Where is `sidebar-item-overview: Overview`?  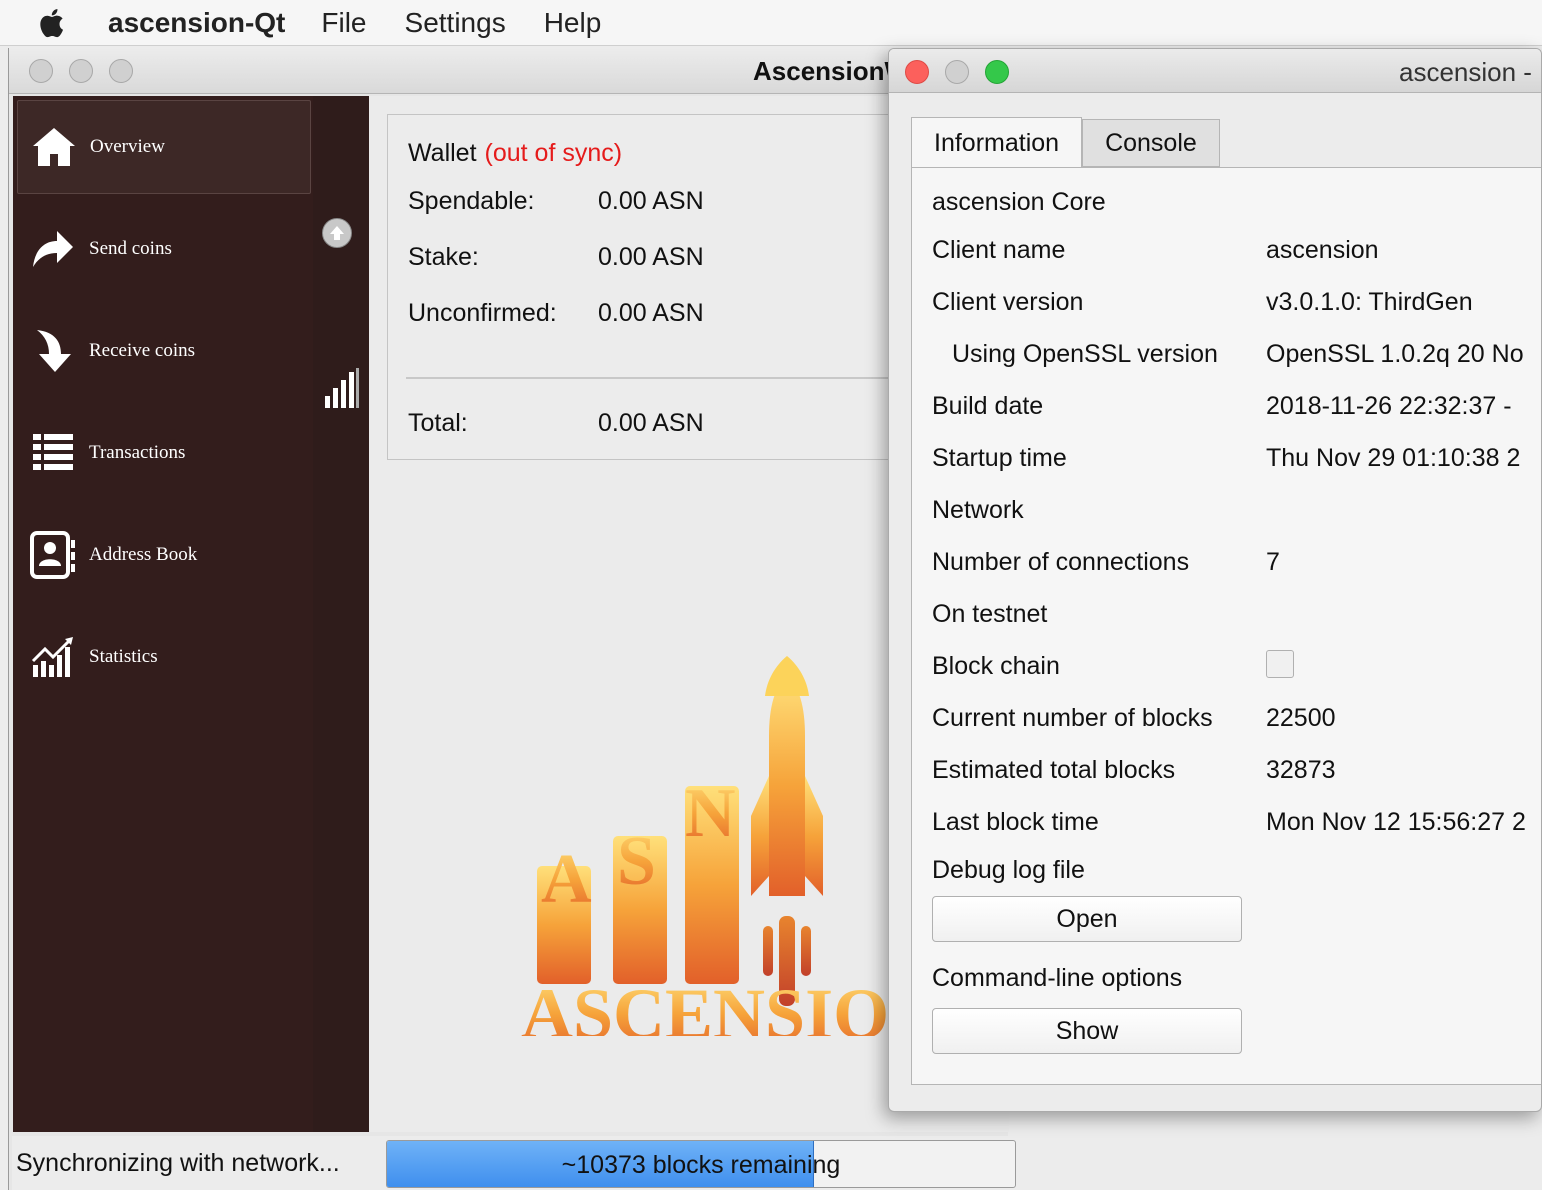 sidebar-item-overview: Overview is located at coordinates (164, 147).